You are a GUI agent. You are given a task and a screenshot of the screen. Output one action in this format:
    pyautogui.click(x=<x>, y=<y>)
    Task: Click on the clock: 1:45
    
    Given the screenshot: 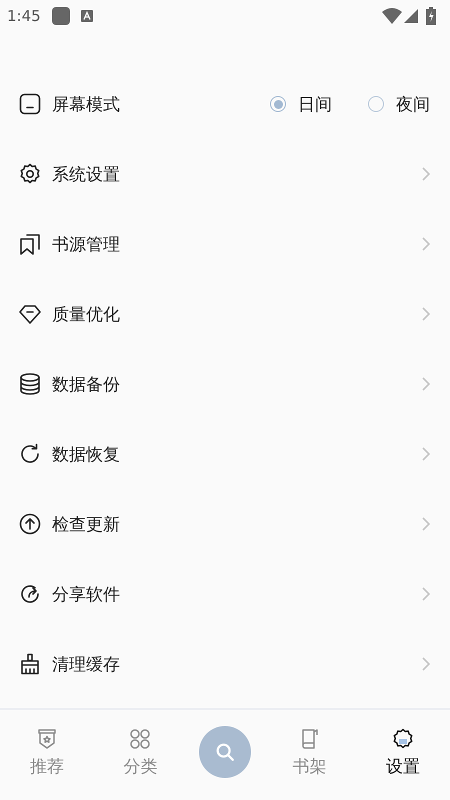 What is the action you would take?
    pyautogui.click(x=24, y=16)
    